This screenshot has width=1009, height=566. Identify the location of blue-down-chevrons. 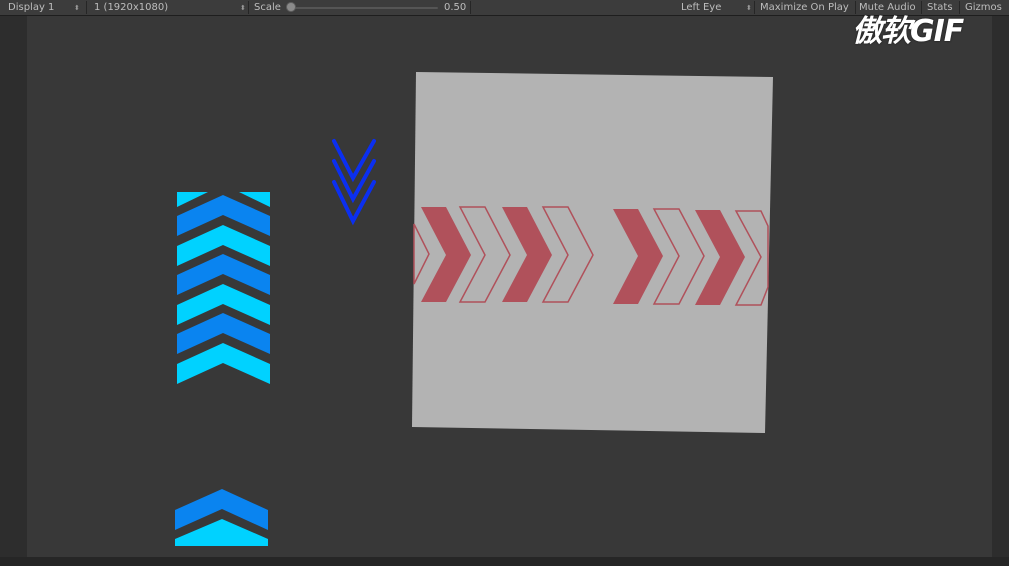
(354, 182).